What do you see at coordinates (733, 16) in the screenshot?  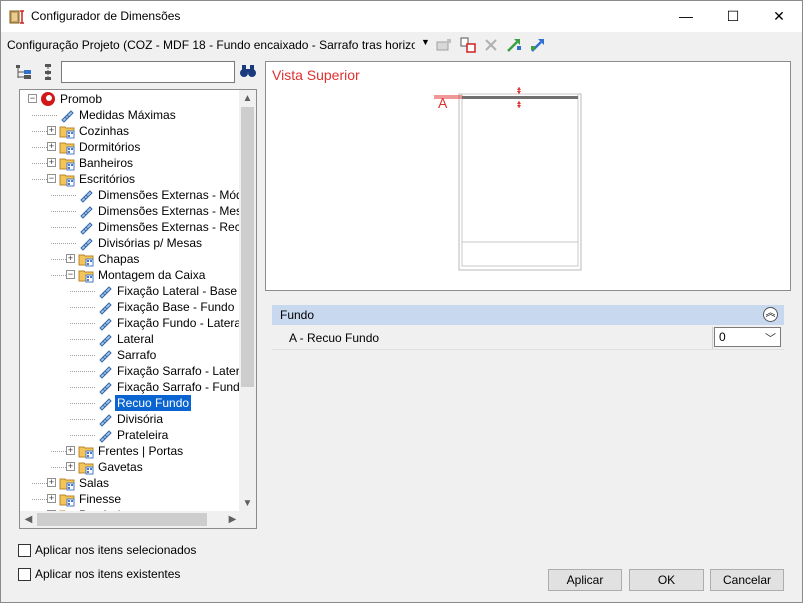 I see `maximize-button: ☐` at bounding box center [733, 16].